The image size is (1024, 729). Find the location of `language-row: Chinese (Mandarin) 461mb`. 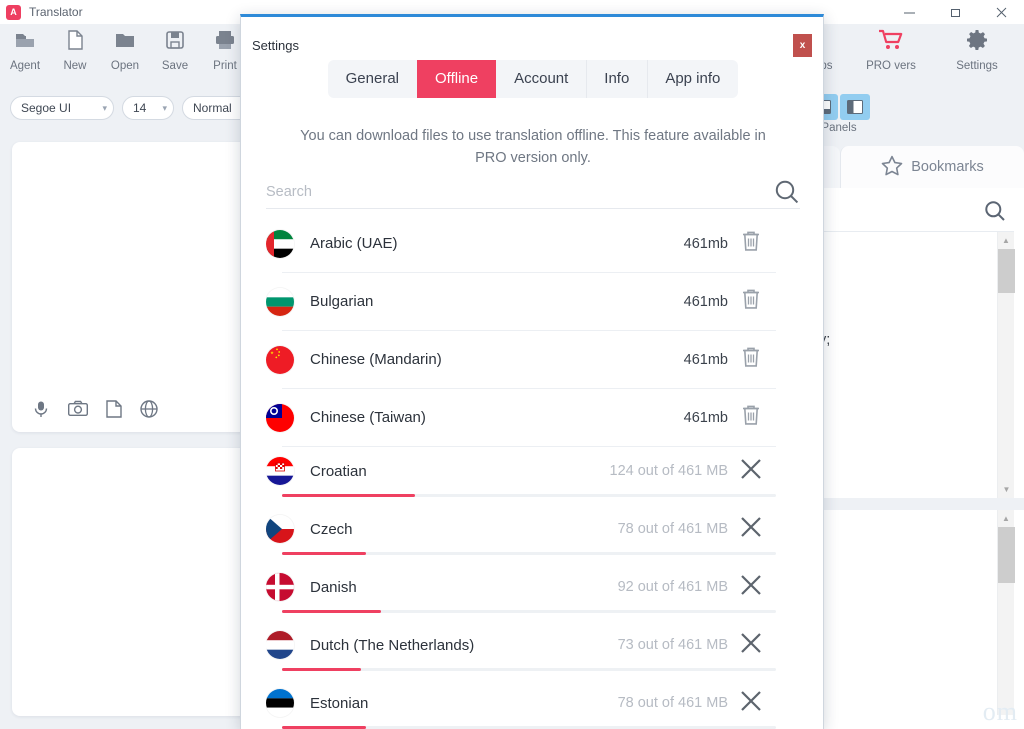

language-row: Chinese (Mandarin) 461mb is located at coordinates (521, 360).